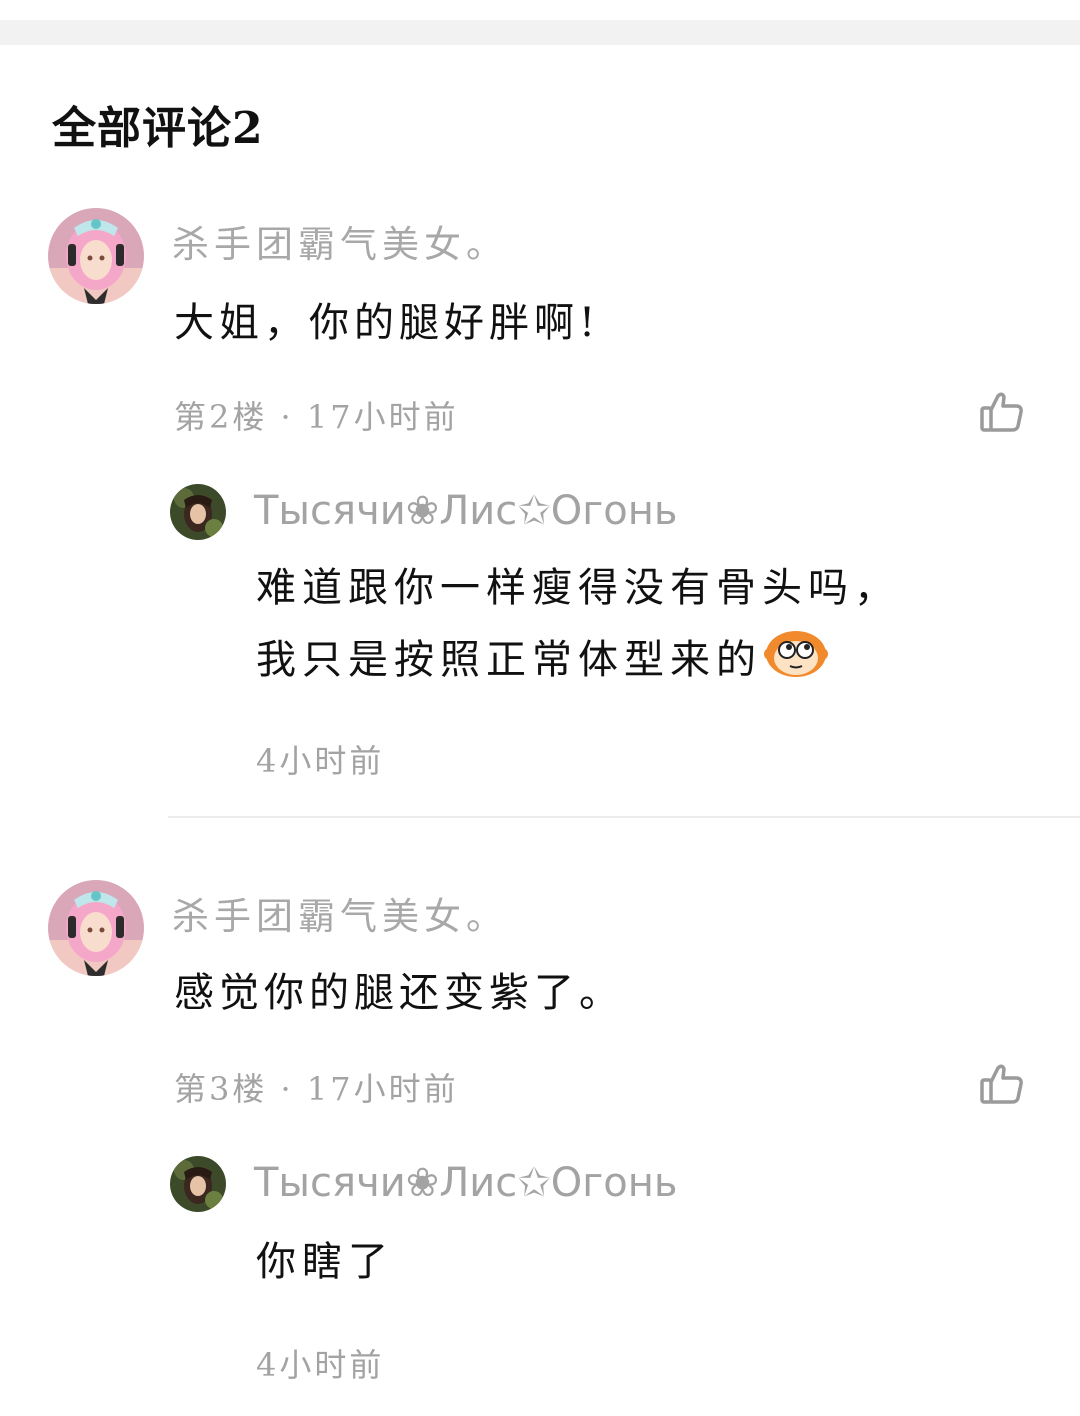 The width and height of the screenshot is (1080, 1416). I want to click on comment-divider, so click(624, 817).